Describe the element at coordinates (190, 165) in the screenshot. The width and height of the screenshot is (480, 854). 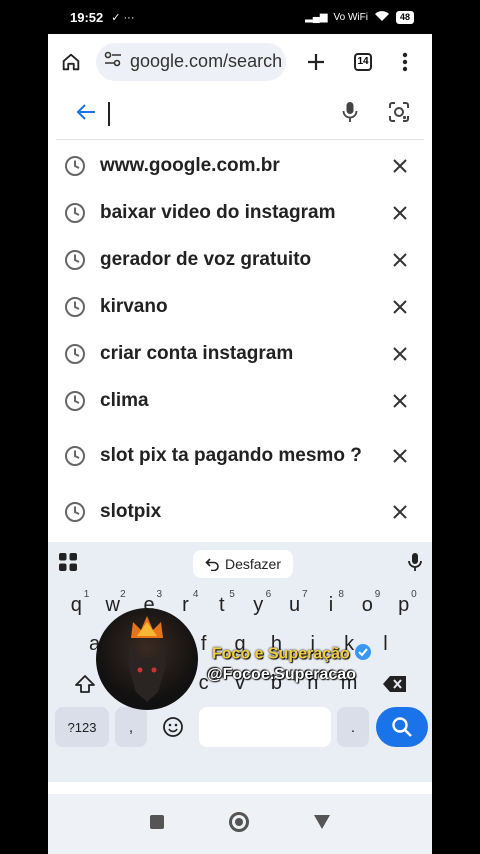
I see `suggestion-text: www.google.com.br` at that location.